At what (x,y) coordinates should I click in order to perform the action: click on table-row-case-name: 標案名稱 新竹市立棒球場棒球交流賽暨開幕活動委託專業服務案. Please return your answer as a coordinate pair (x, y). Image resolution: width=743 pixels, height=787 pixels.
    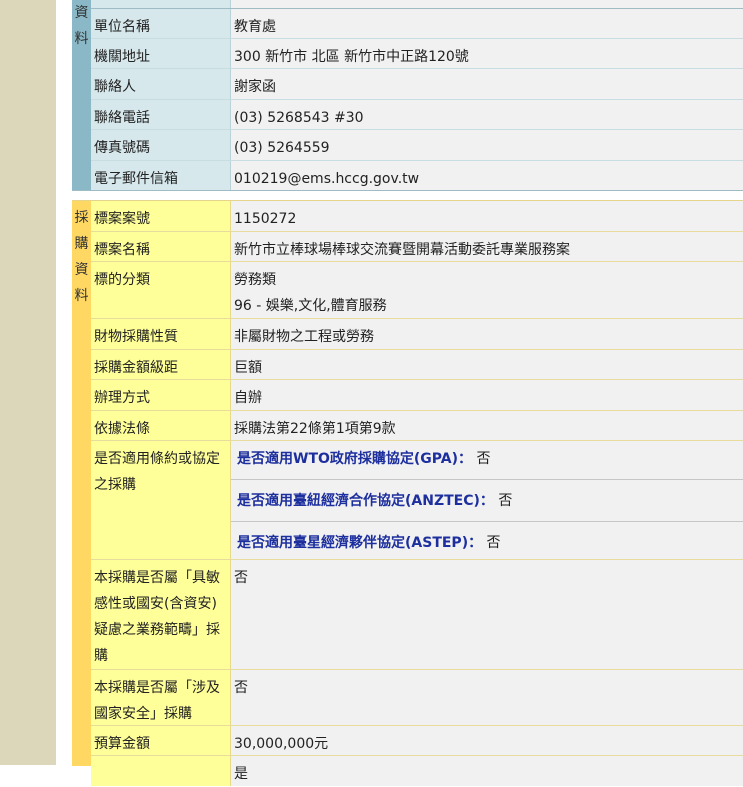
    Looking at the image, I should click on (417, 247).